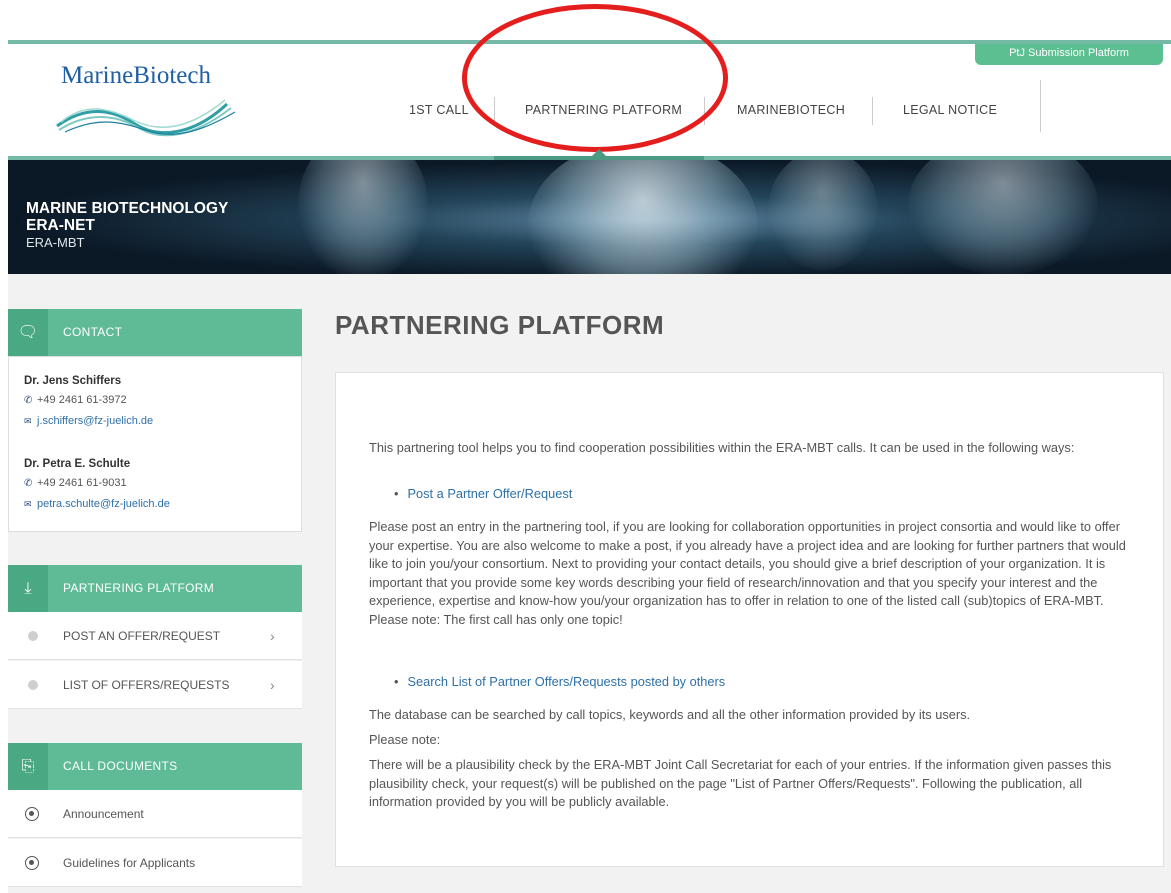 Image resolution: width=1171 pixels, height=893 pixels. I want to click on jellyfish-banner: MARINE BIOTECHNOLOGY ERA-NET ERA-MBT, so click(589, 217).